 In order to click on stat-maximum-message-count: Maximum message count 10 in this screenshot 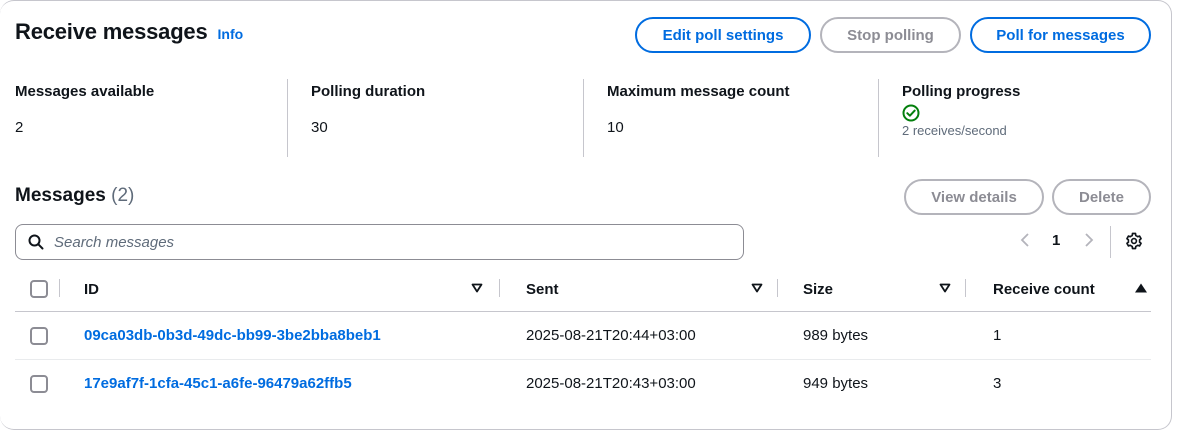, I will do `click(698, 118)`.